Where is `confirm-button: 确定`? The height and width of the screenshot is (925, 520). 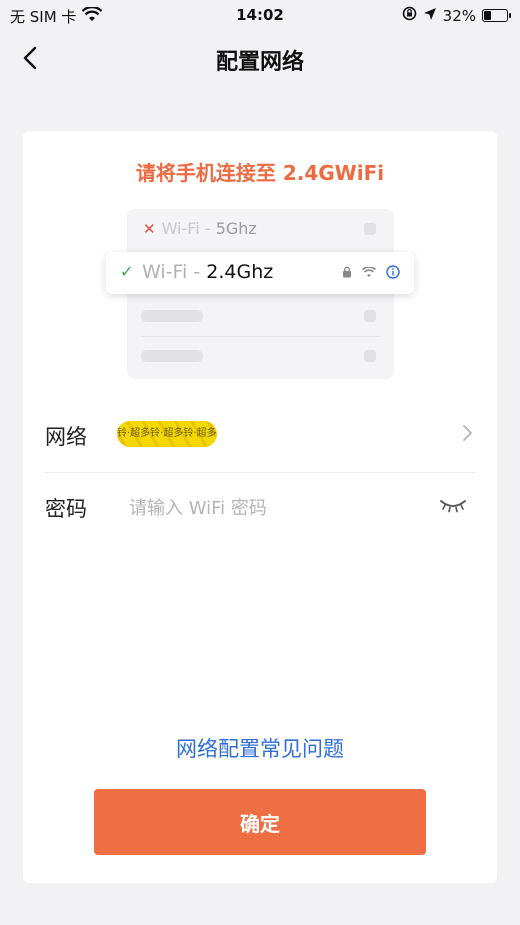 confirm-button: 确定 is located at coordinates (260, 822).